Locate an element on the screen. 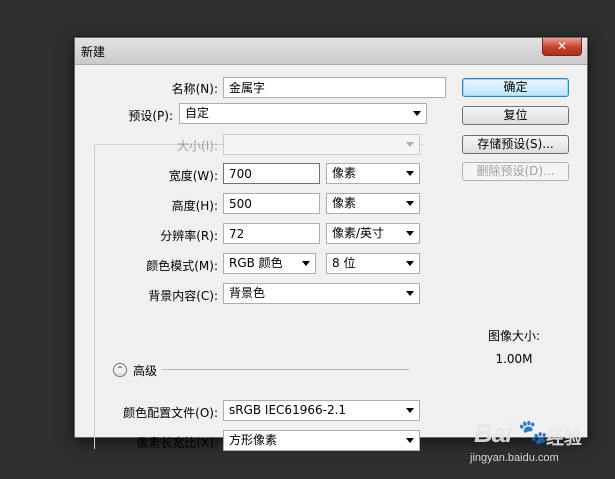 The image size is (615, 479). image-size-value: 1.00M is located at coordinates (514, 359).